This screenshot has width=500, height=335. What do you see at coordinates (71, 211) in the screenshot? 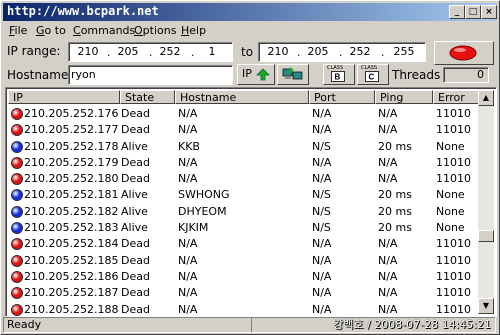
I see `cell-ip: 210.205.252.182` at bounding box center [71, 211].